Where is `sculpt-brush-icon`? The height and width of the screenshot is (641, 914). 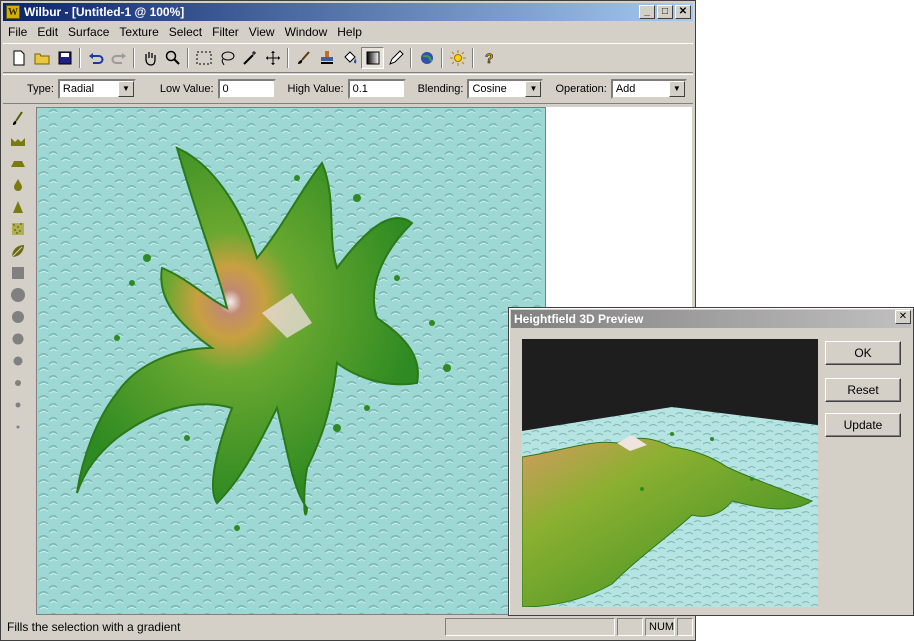
sculpt-brush-icon is located at coordinates (18, 119).